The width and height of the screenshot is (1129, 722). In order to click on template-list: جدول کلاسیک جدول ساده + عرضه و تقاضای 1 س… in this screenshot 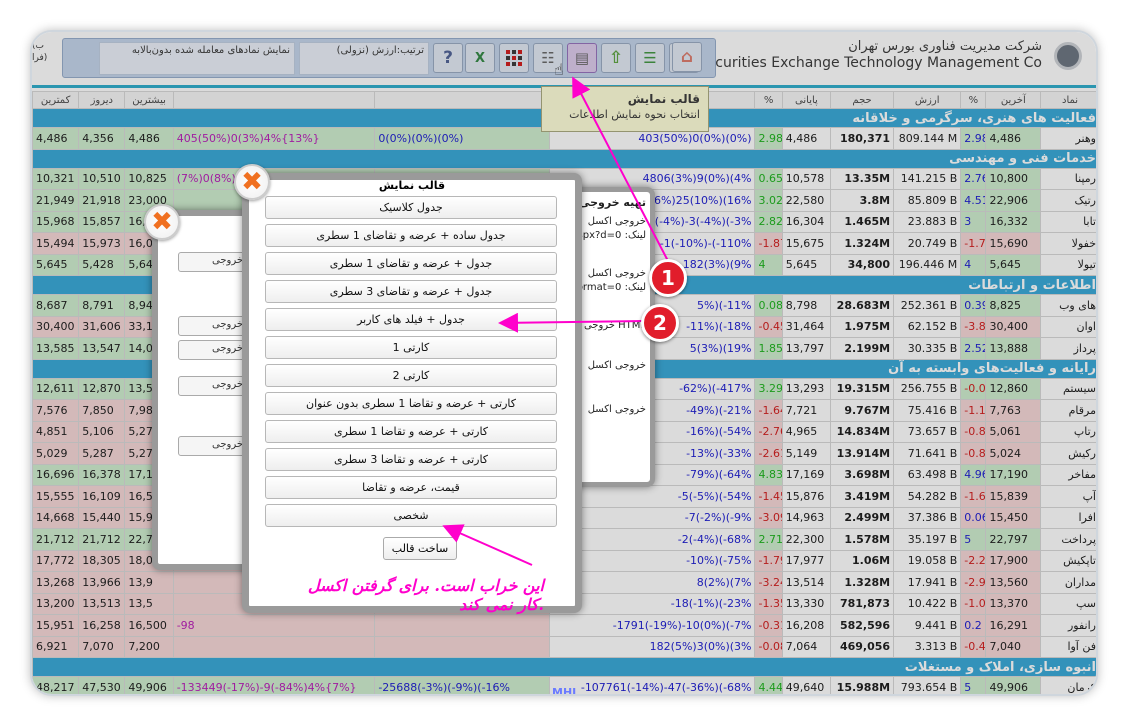, I will do `click(411, 364)`.